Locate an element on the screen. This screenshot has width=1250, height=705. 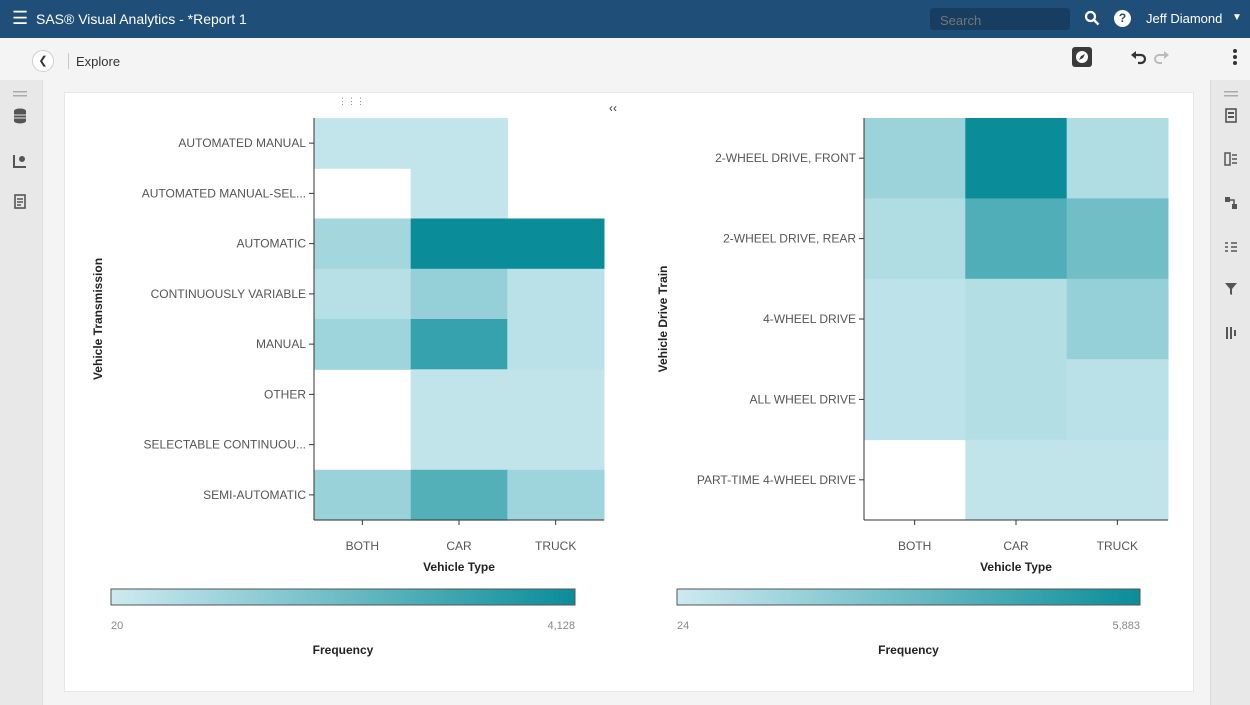
roles-pane-button is located at coordinates (1230, 161).